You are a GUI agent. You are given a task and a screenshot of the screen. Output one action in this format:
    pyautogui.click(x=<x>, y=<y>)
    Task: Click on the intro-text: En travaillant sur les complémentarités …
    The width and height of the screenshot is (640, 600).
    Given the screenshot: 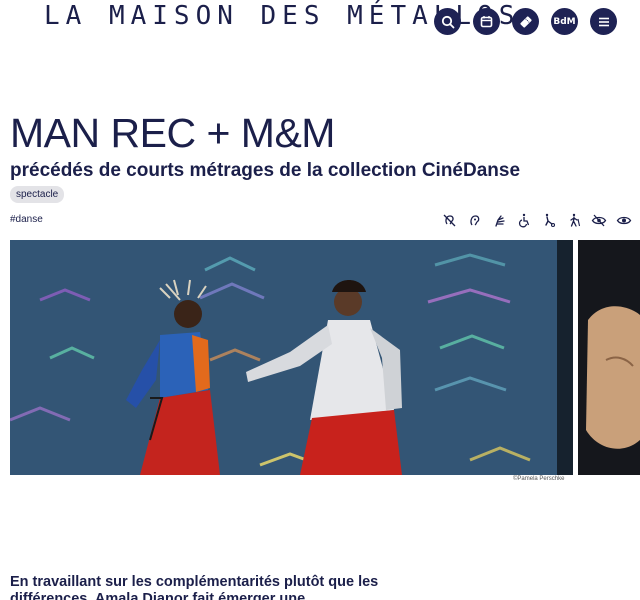 What is the action you would take?
    pyautogui.click(x=194, y=587)
    